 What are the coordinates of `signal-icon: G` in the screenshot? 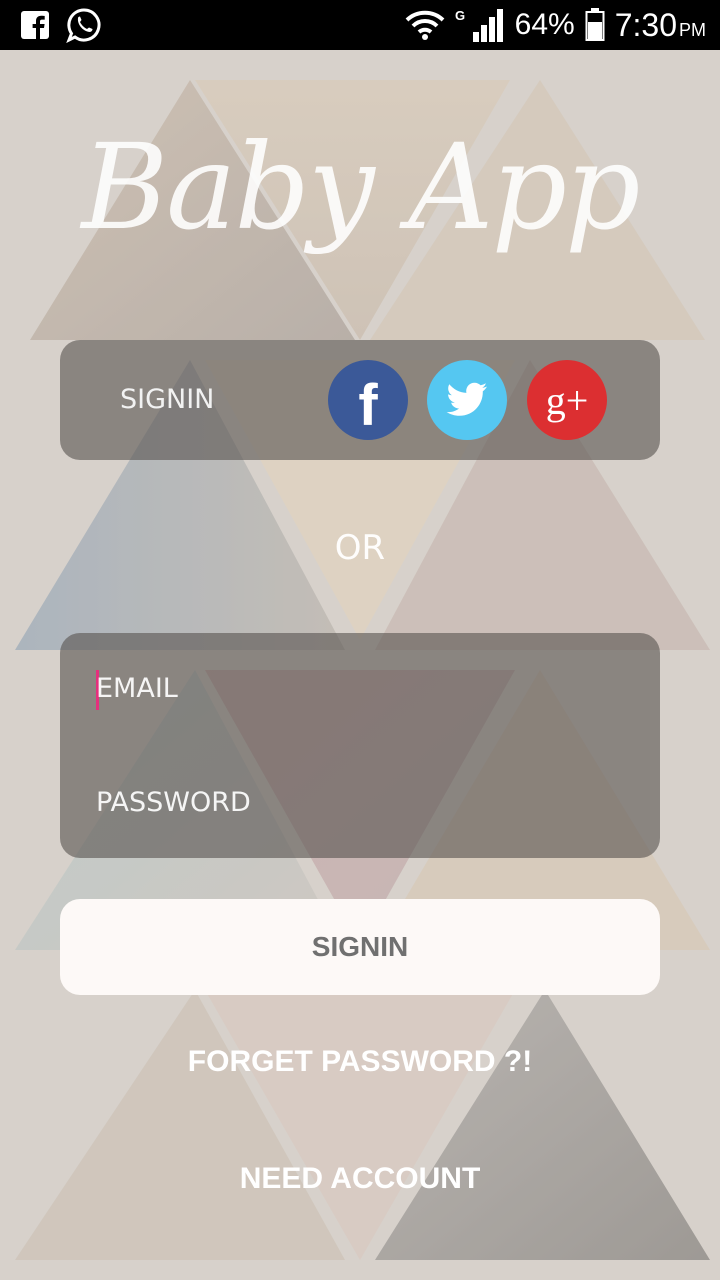 It's located at (479, 25).